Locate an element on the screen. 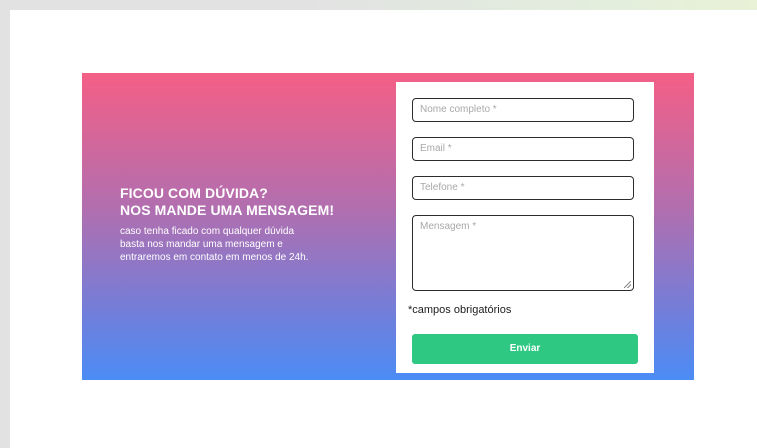 This screenshot has height=448, width=757. phone-input: Telefone * is located at coordinates (523, 188).